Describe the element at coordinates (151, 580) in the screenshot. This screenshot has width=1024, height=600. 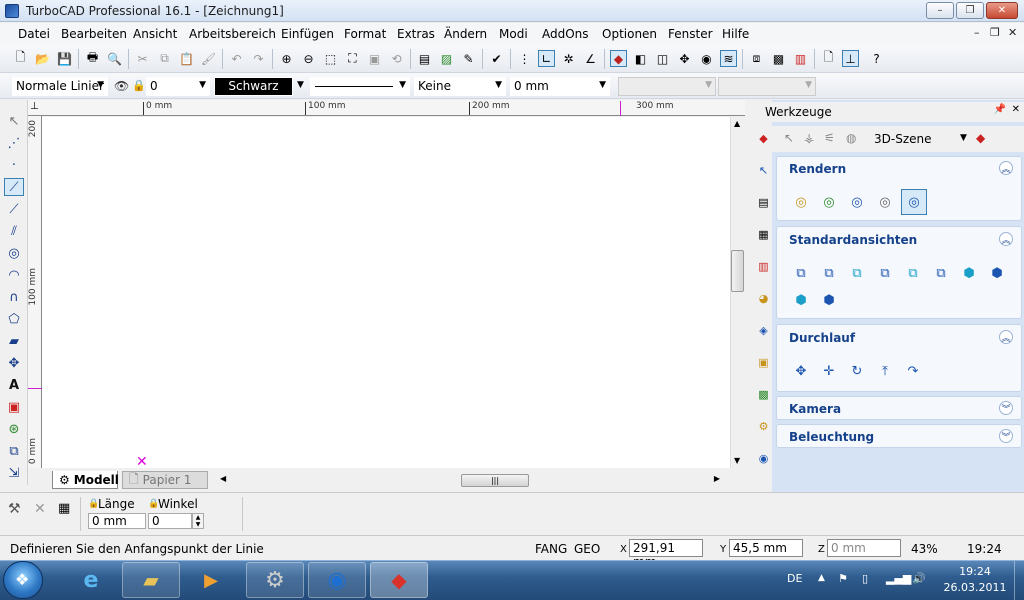
I see `taskbar-explorer: ▰` at that location.